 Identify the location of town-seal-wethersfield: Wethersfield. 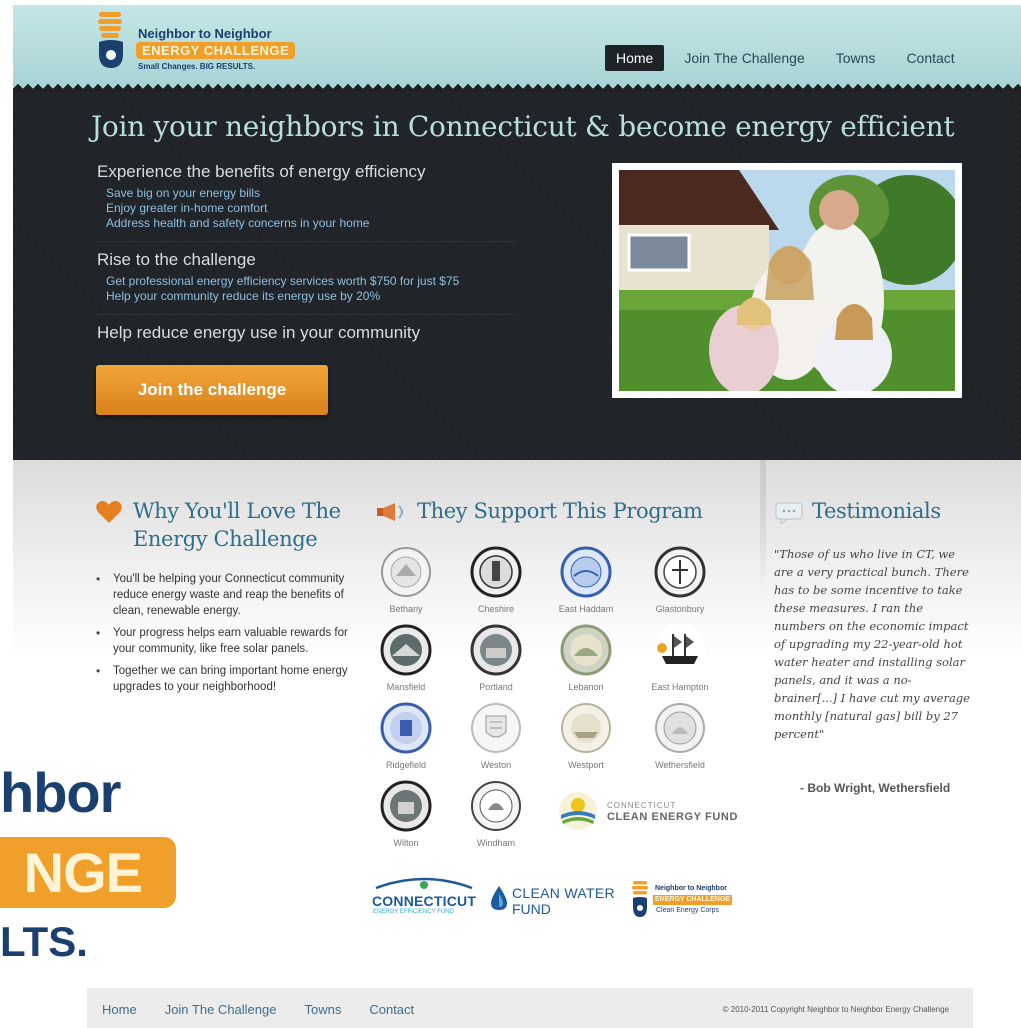
(680, 736).